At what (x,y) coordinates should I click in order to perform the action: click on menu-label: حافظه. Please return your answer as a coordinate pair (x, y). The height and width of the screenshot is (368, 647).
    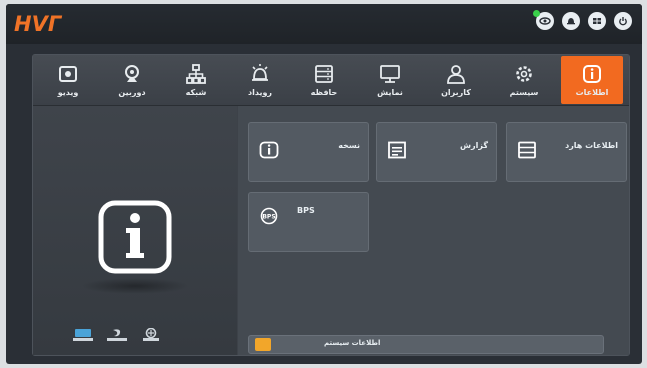
    Looking at the image, I should click on (324, 92).